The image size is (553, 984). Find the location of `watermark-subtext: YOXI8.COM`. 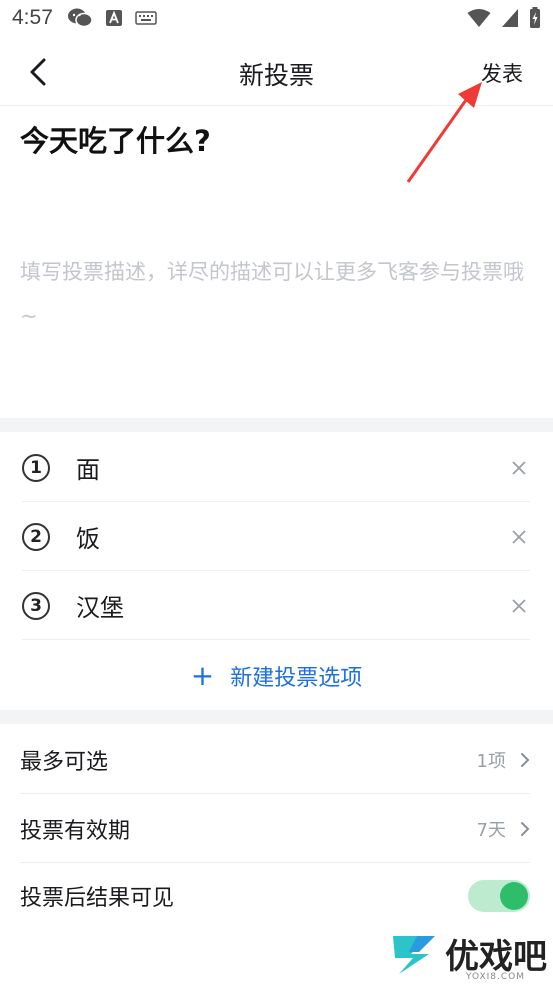

watermark-subtext: YOXI8.COM is located at coordinates (495, 977).